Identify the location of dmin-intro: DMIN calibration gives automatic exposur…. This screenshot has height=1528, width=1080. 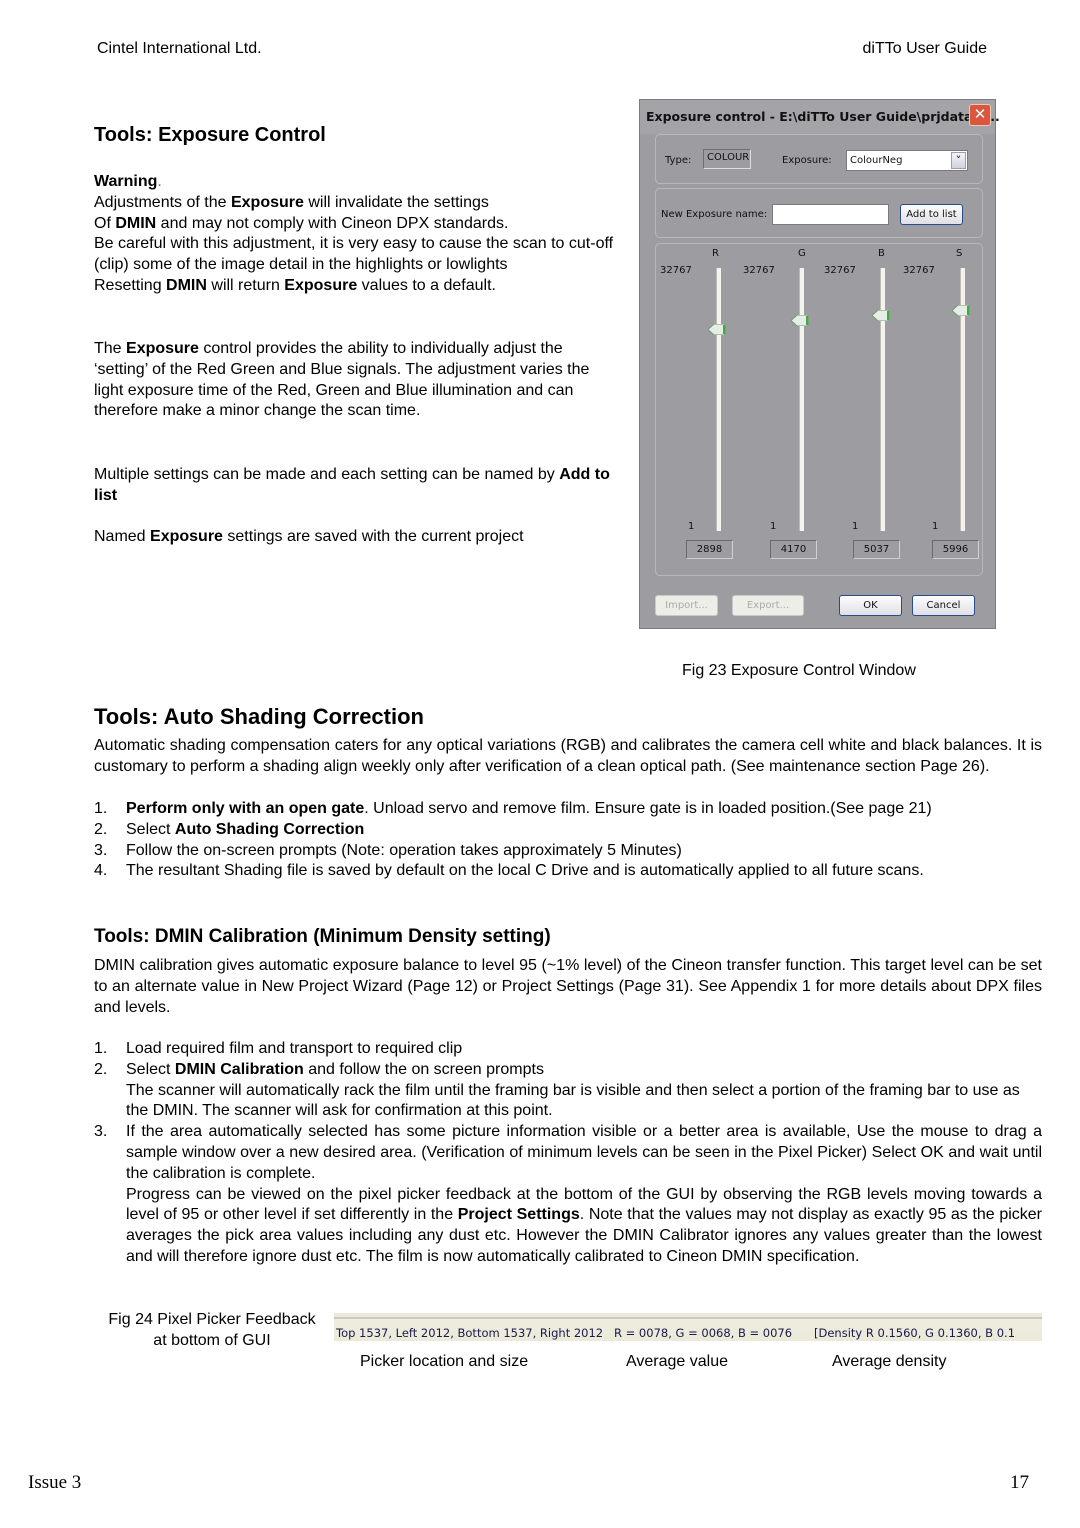
(568, 986).